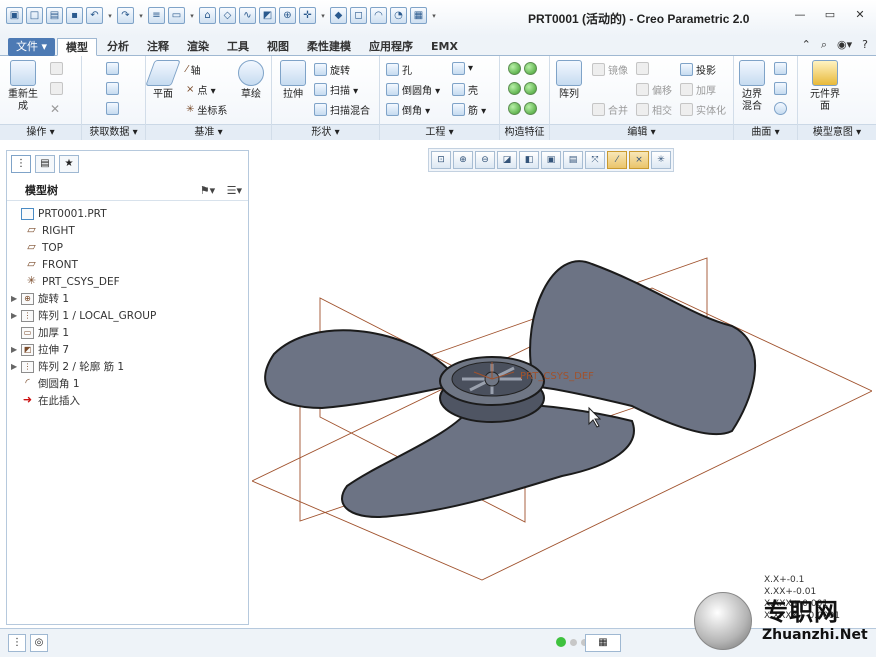 The height and width of the screenshot is (657, 876). Describe the element at coordinates (342, 109) in the screenshot. I see `swept-blend-button: 扫描混合` at that location.